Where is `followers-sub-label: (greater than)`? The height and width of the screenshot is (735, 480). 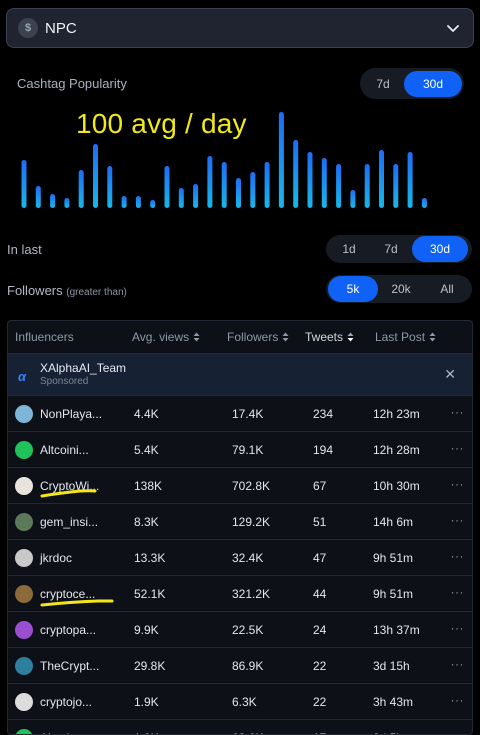 followers-sub-label: (greater than) is located at coordinates (96, 292).